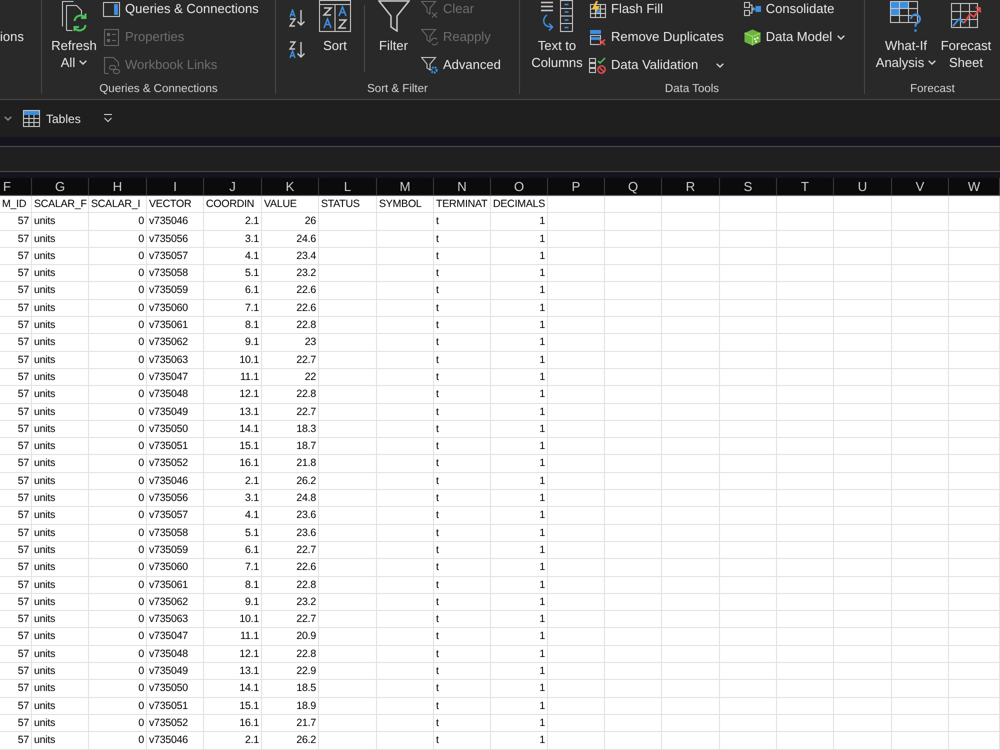 The image size is (1000, 750). Describe the element at coordinates (656, 65) in the screenshot. I see `ribbon-button: Data Validation` at that location.